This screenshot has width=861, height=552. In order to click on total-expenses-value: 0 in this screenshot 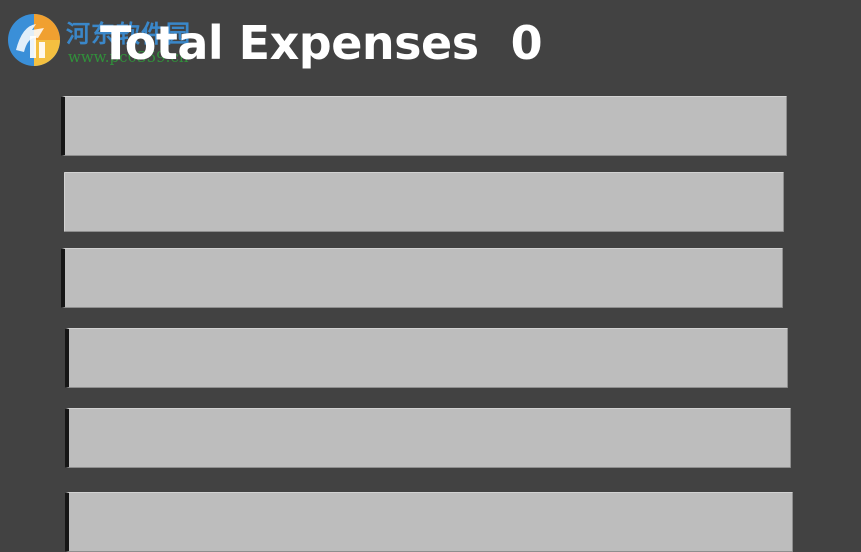, I will do `click(526, 43)`.